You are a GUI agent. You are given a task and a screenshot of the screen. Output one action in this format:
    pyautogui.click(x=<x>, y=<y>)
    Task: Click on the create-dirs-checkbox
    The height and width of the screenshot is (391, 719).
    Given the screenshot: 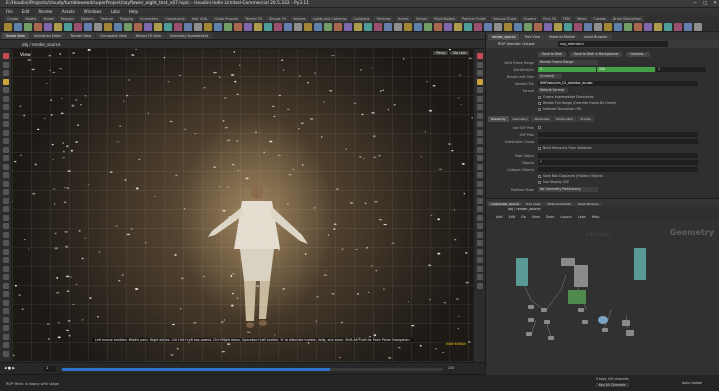 What is the action you would take?
    pyautogui.click(x=539, y=97)
    